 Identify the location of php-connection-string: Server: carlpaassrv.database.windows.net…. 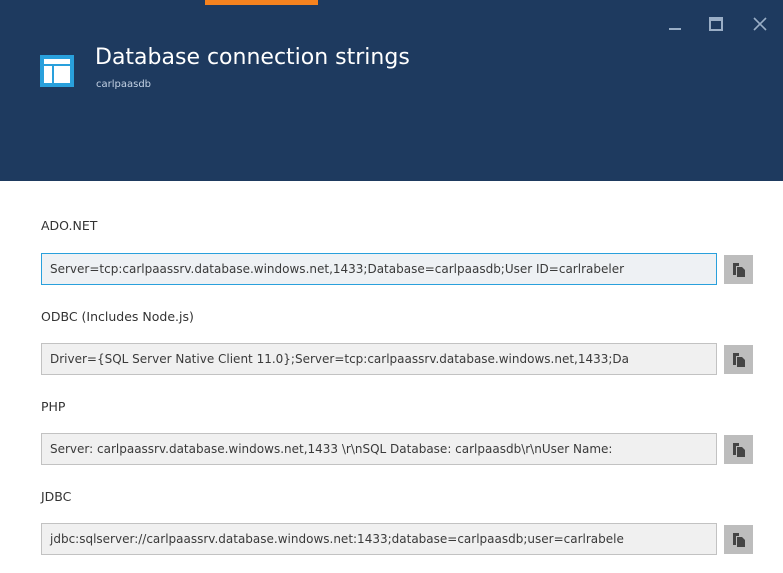
(379, 449).